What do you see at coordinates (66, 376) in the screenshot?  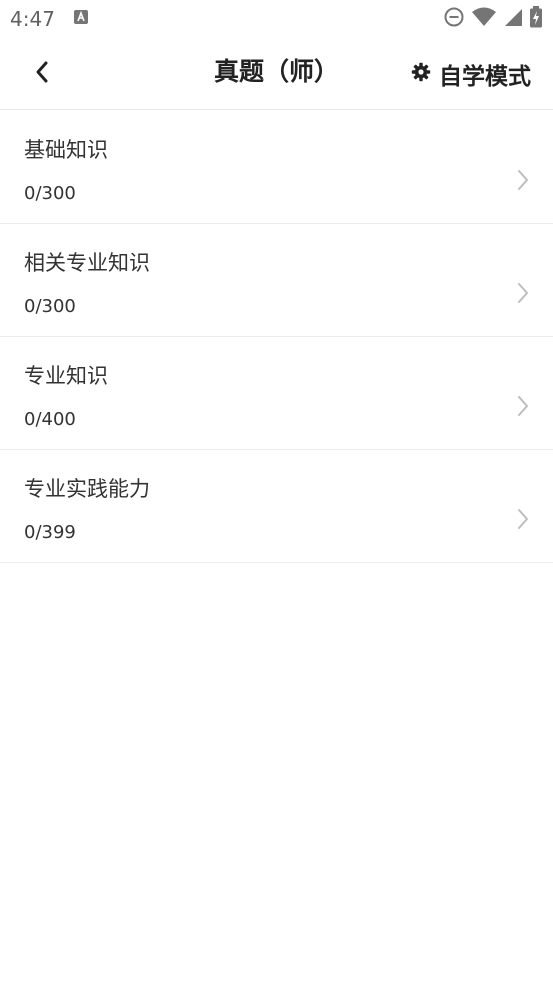 I see `item-name: 专业知识` at bounding box center [66, 376].